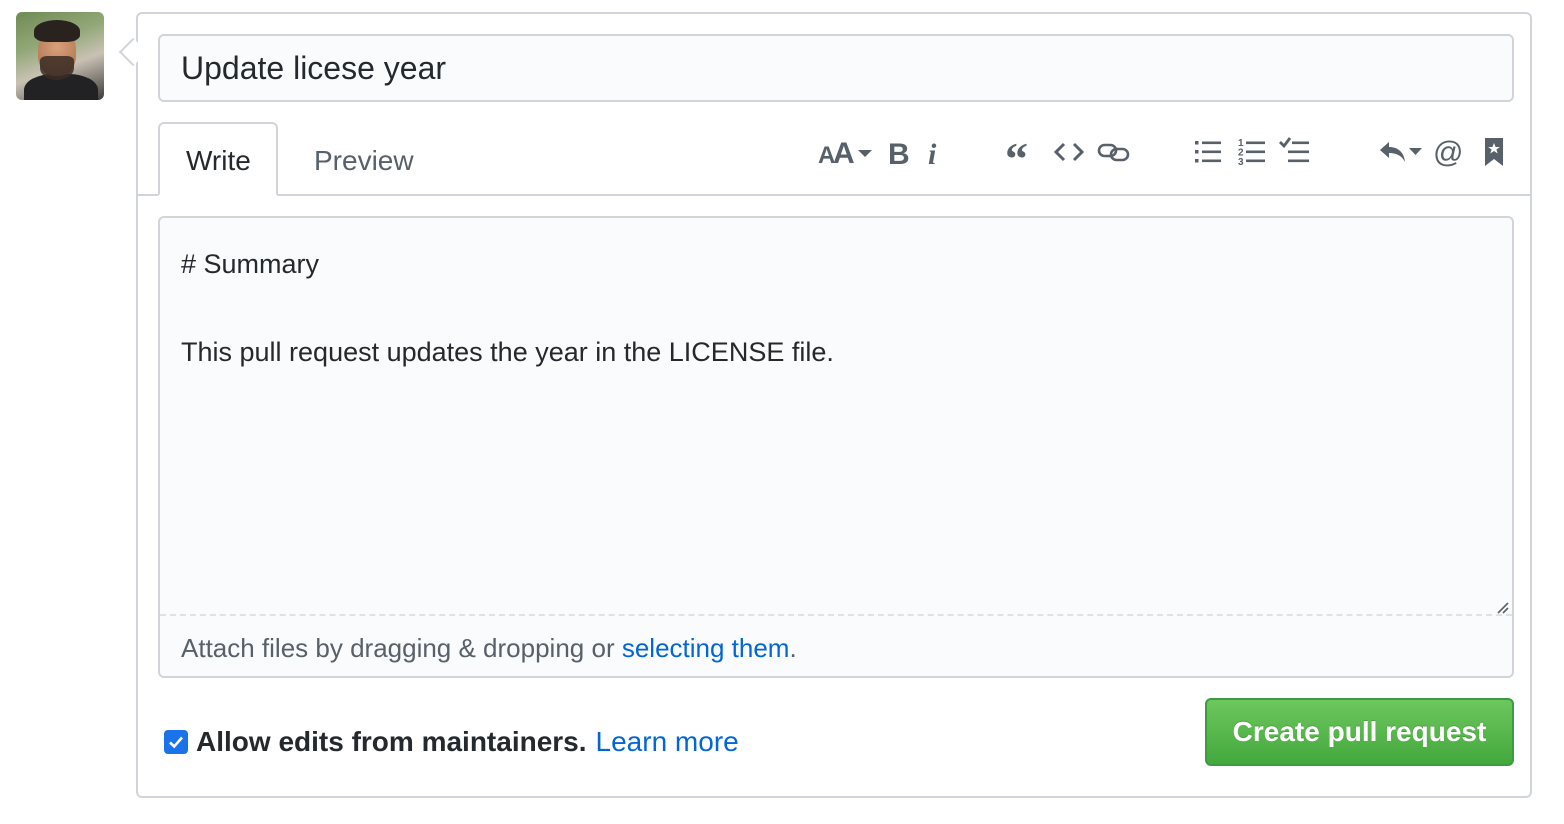 Image resolution: width=1564 pixels, height=824 pixels. I want to click on quote-icon: “, so click(1021, 152).